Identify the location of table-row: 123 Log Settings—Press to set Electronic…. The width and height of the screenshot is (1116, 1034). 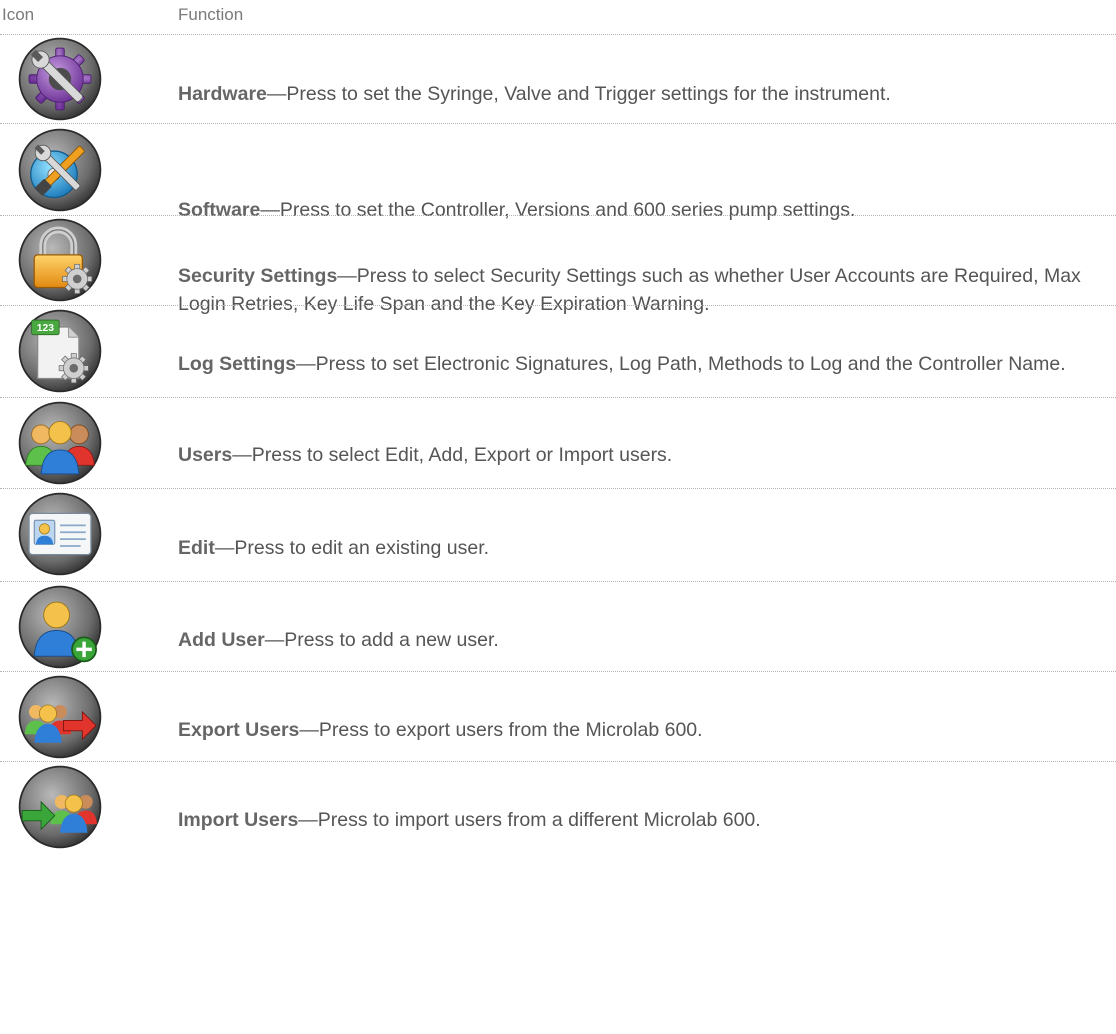
(558, 351).